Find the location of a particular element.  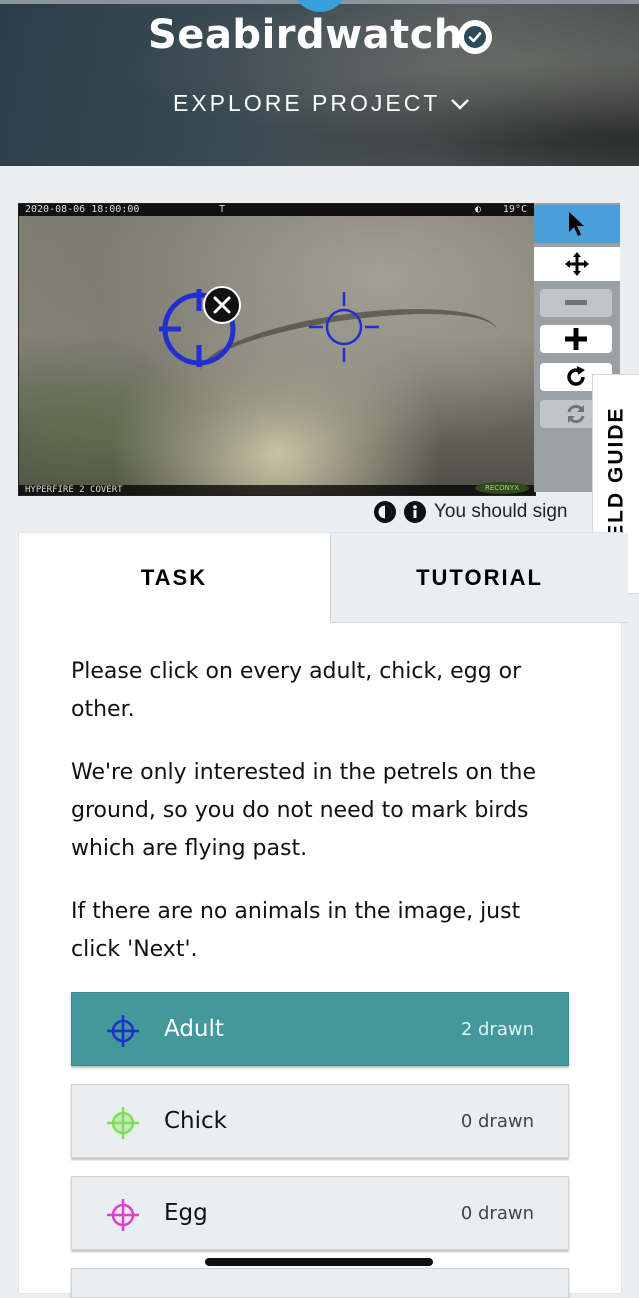

annotate-tool-button is located at coordinates (577, 224).